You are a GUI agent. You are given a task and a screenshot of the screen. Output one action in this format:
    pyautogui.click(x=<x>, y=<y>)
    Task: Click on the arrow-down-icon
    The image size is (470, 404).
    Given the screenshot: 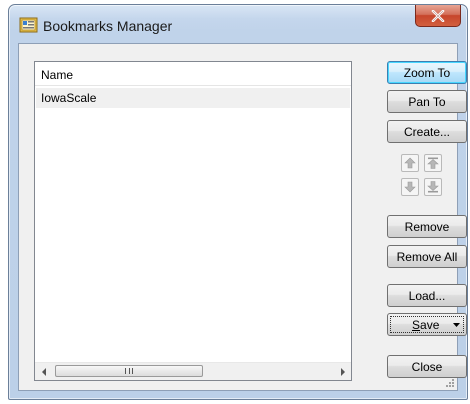 What is the action you would take?
    pyautogui.click(x=410, y=187)
    